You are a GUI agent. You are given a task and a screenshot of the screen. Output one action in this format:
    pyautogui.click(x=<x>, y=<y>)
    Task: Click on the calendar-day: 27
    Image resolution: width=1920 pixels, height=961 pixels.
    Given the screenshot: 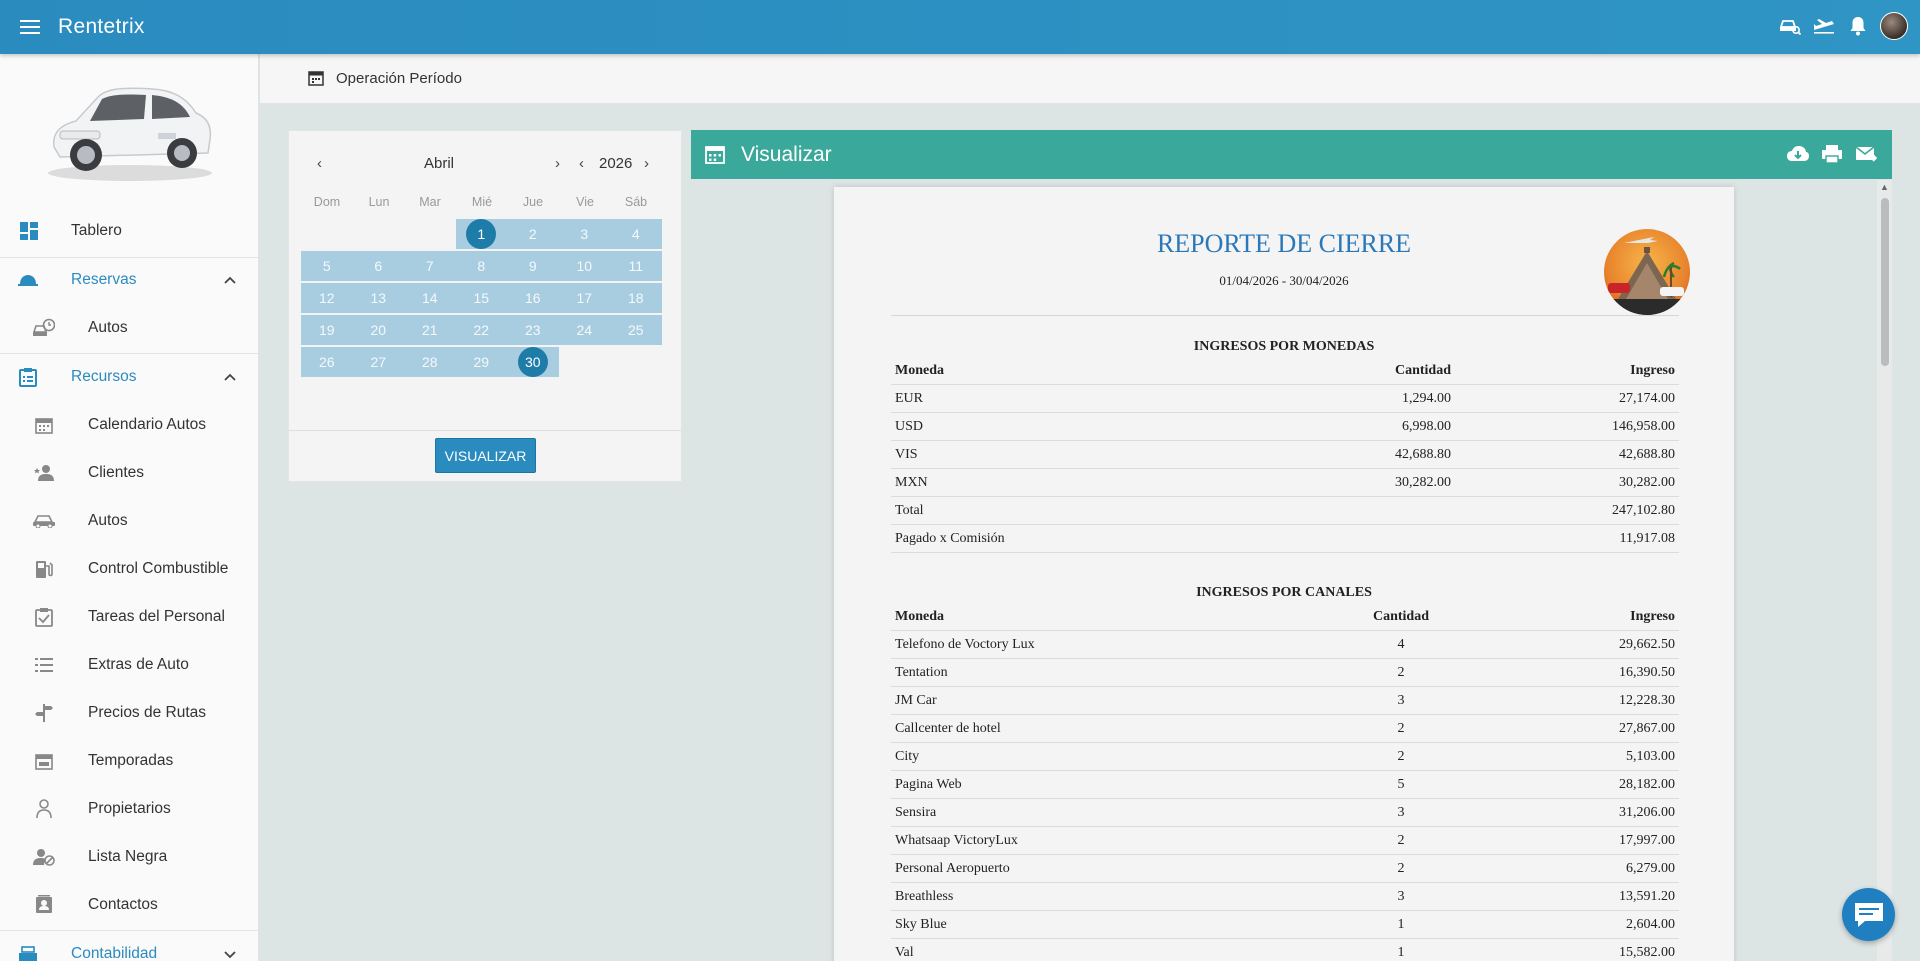 What is the action you would take?
    pyautogui.click(x=378, y=362)
    